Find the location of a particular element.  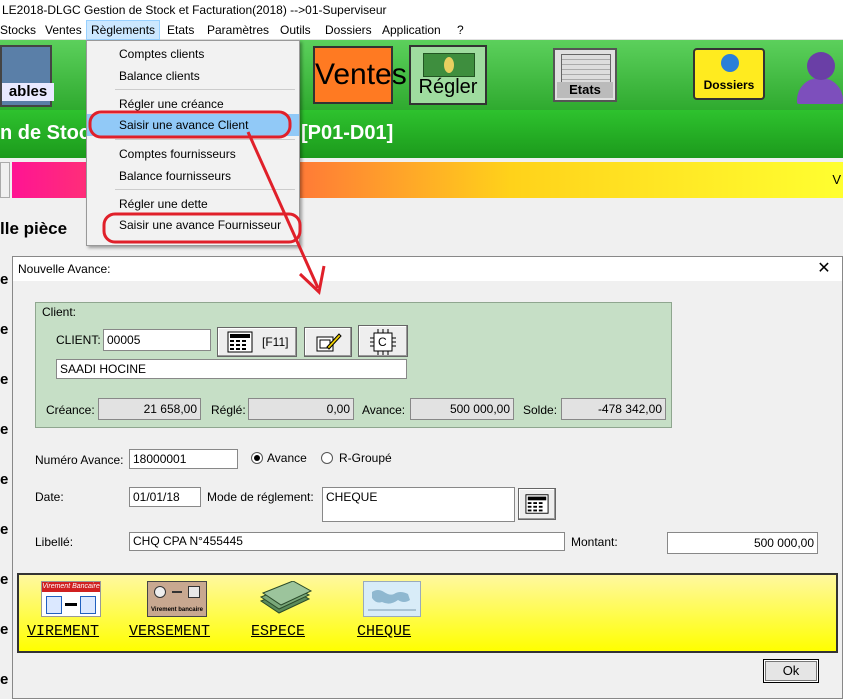

menu-stocks: Stocks is located at coordinates (20, 30).